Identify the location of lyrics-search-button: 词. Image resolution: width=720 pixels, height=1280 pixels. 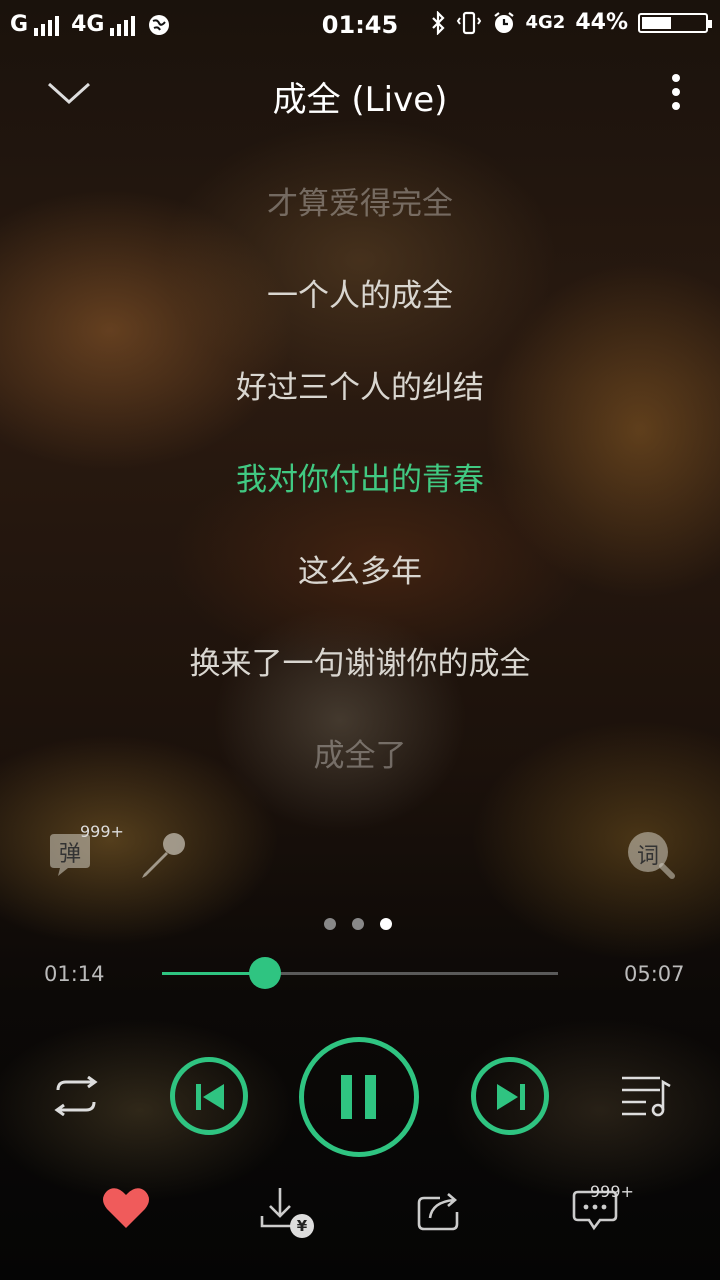
(651, 855).